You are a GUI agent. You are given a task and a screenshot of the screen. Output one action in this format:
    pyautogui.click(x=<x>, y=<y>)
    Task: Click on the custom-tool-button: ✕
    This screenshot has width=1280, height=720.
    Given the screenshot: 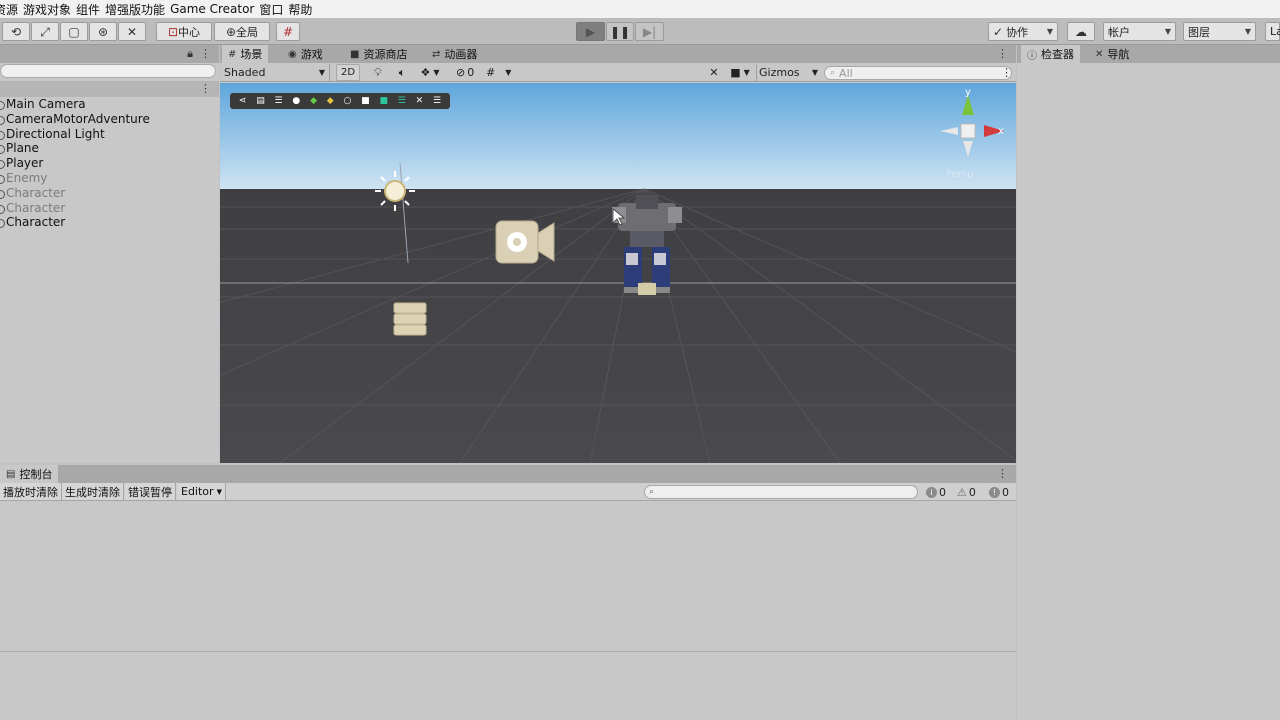 What is the action you would take?
    pyautogui.click(x=132, y=31)
    